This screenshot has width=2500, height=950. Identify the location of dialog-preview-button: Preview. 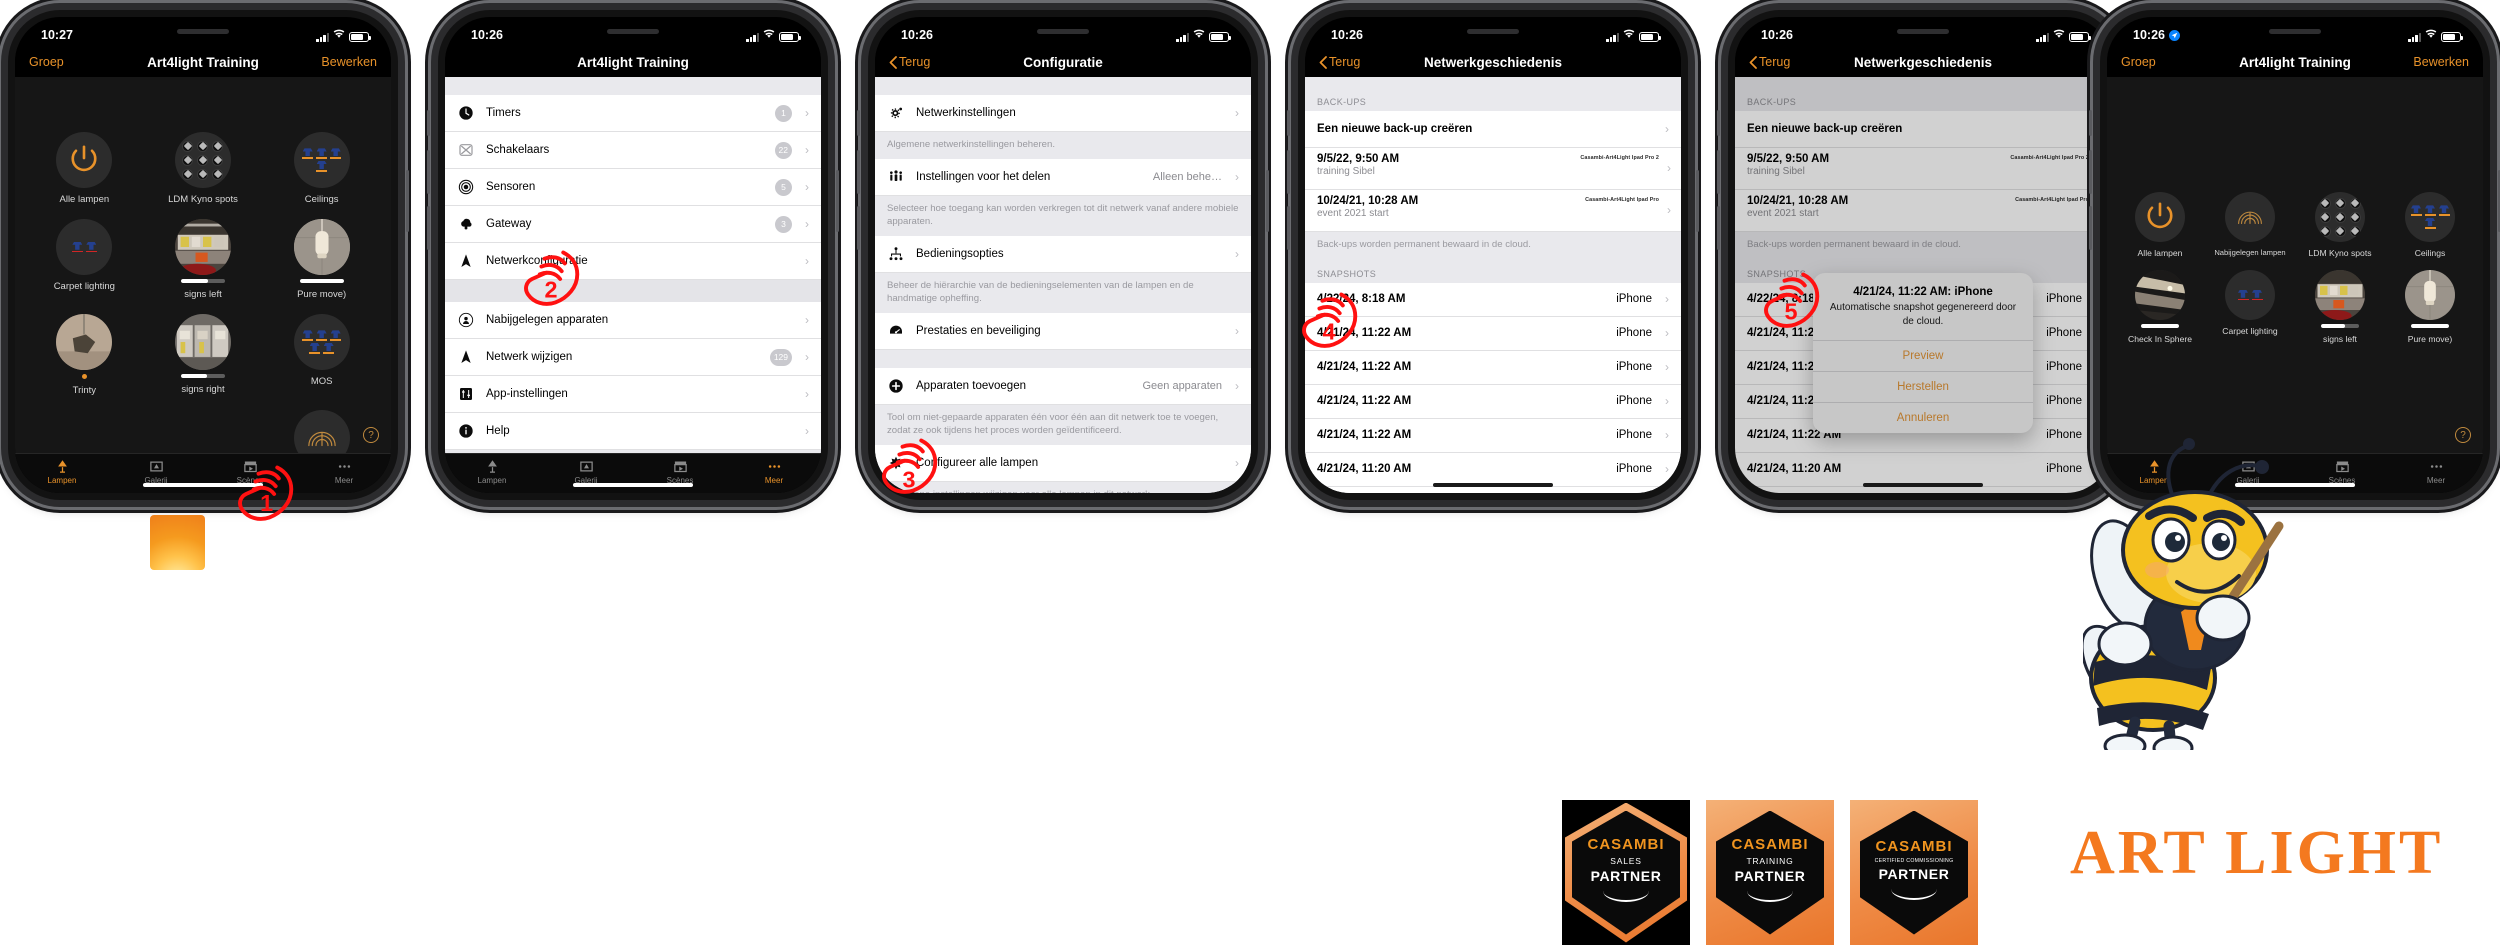
(1923, 355).